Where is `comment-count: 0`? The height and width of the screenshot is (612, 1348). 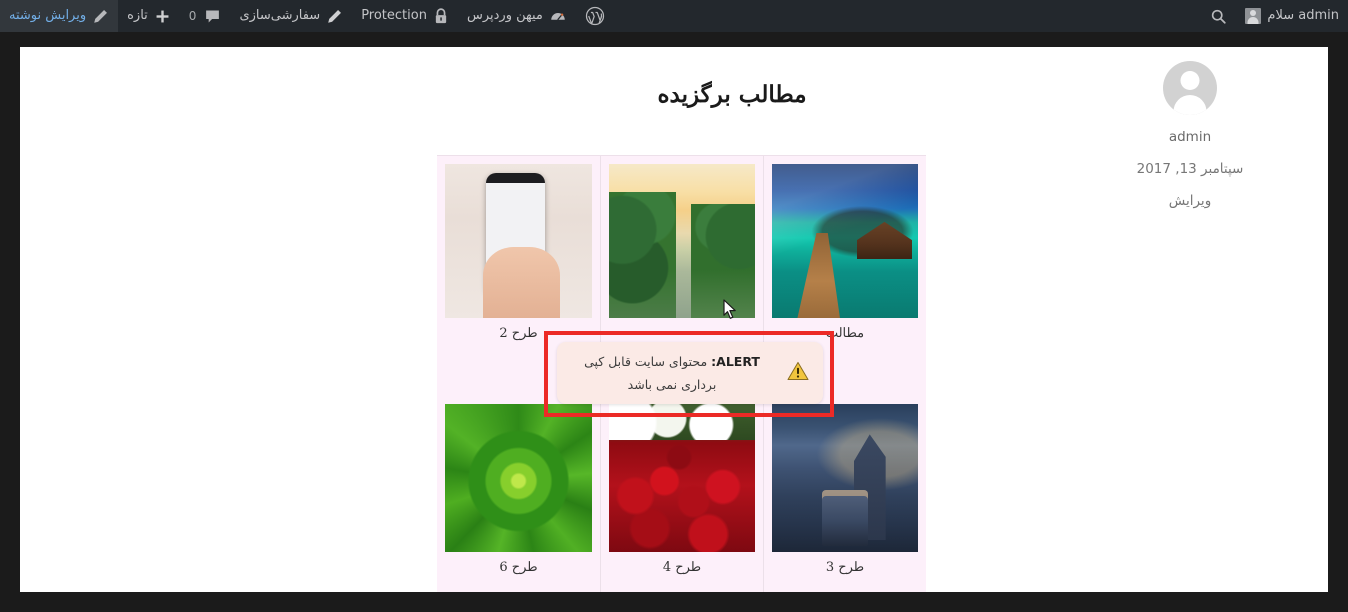 comment-count: 0 is located at coordinates (192, 16).